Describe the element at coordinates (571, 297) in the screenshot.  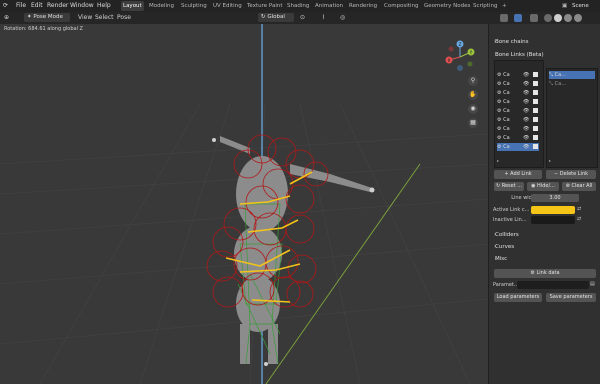
I see `save-parameters-button: Save parameters` at that location.